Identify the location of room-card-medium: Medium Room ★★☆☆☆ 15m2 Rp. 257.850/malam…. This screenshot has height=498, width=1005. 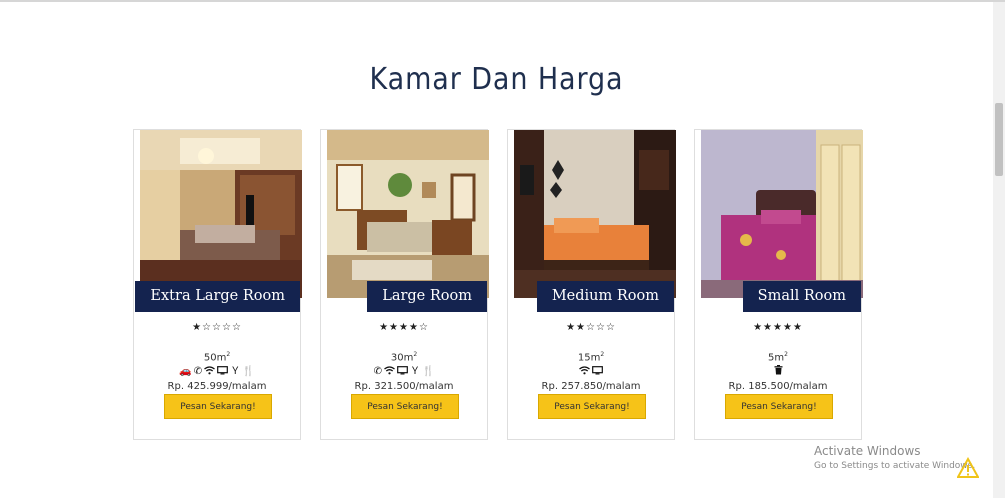
(591, 284).